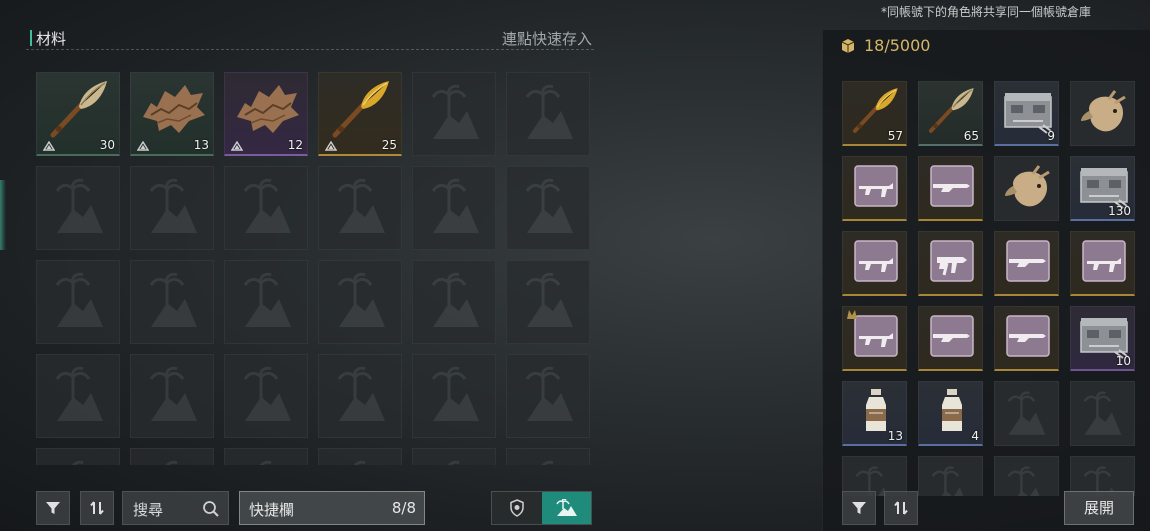  I want to click on item-count: 130, so click(1119, 211).